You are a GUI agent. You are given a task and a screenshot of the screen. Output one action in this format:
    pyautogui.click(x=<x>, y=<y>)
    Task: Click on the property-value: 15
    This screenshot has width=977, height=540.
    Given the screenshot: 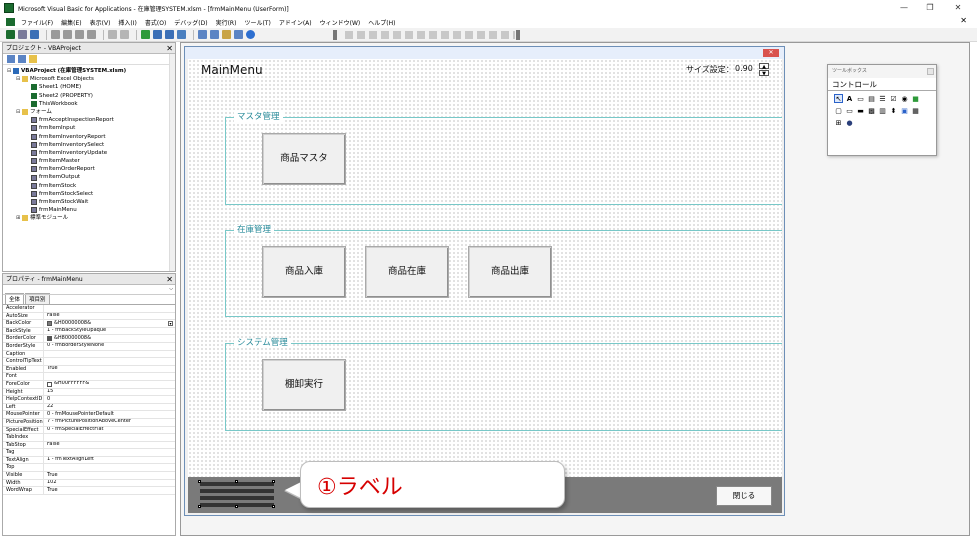 What is the action you would take?
    pyautogui.click(x=109, y=392)
    